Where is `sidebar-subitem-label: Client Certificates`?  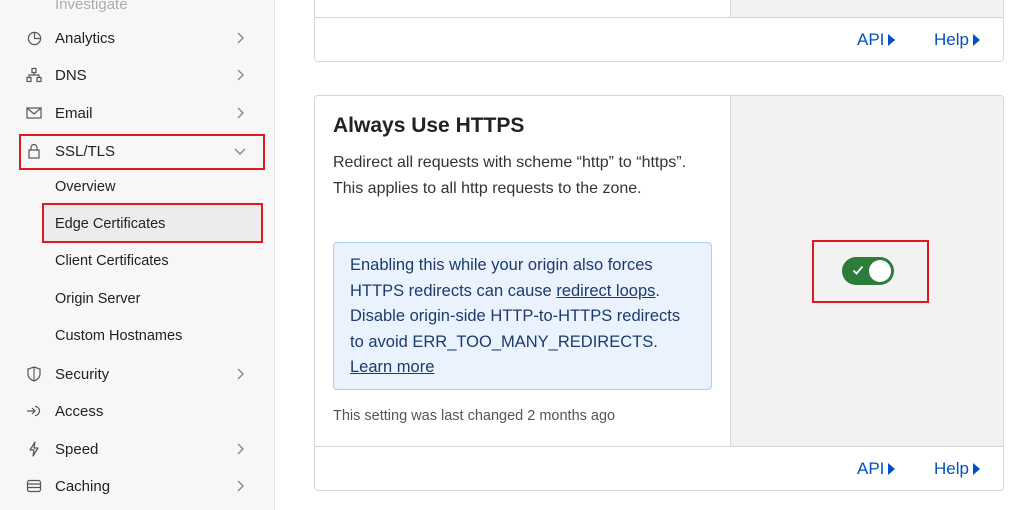
sidebar-subitem-label: Client Certificates is located at coordinates (112, 261).